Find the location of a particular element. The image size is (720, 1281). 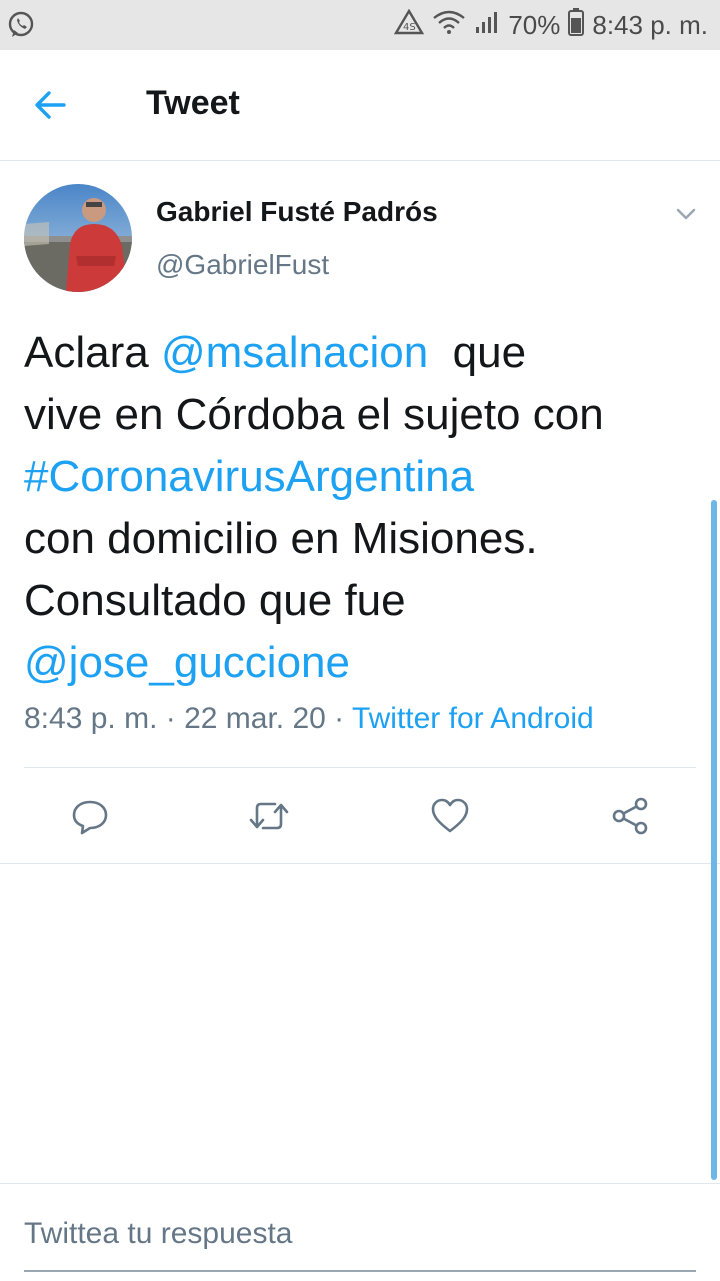

share-button is located at coordinates (630, 818).